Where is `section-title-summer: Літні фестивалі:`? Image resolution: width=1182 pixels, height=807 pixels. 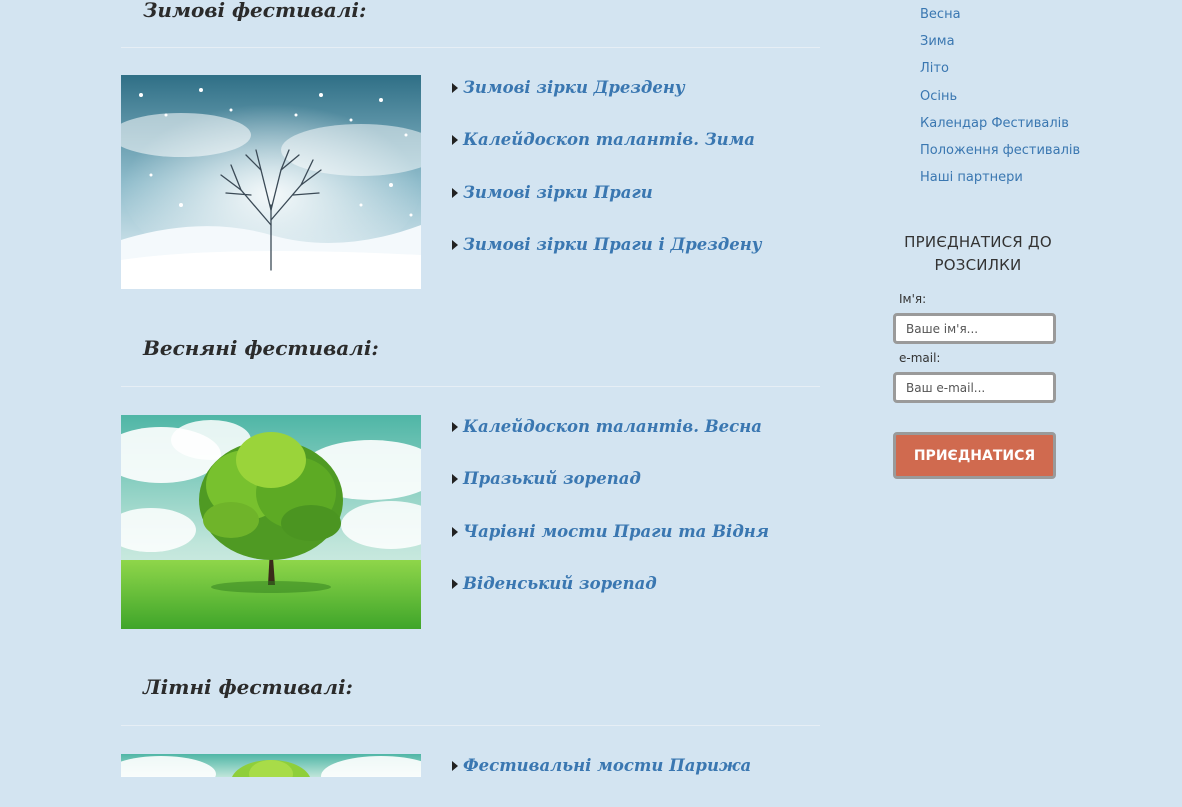 section-title-summer: Літні фестивалі: is located at coordinates (248, 687).